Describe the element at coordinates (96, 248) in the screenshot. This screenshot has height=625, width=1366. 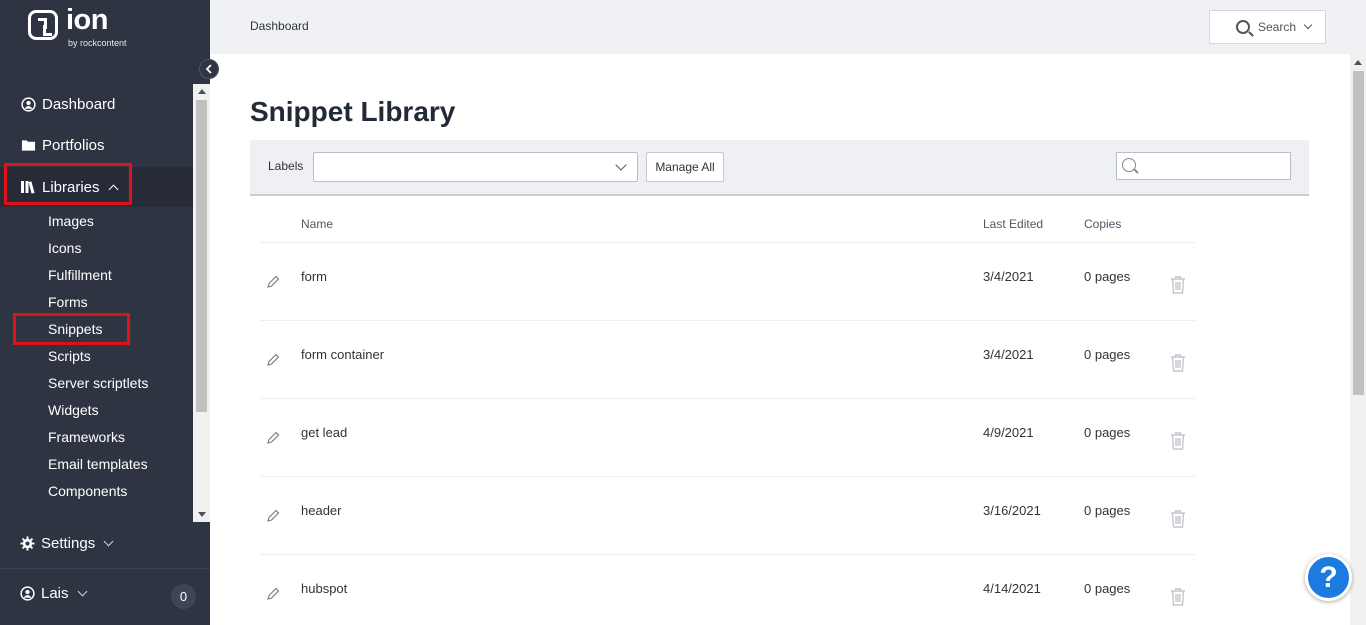
I see `sidebar-subitem-icons: Icons` at that location.